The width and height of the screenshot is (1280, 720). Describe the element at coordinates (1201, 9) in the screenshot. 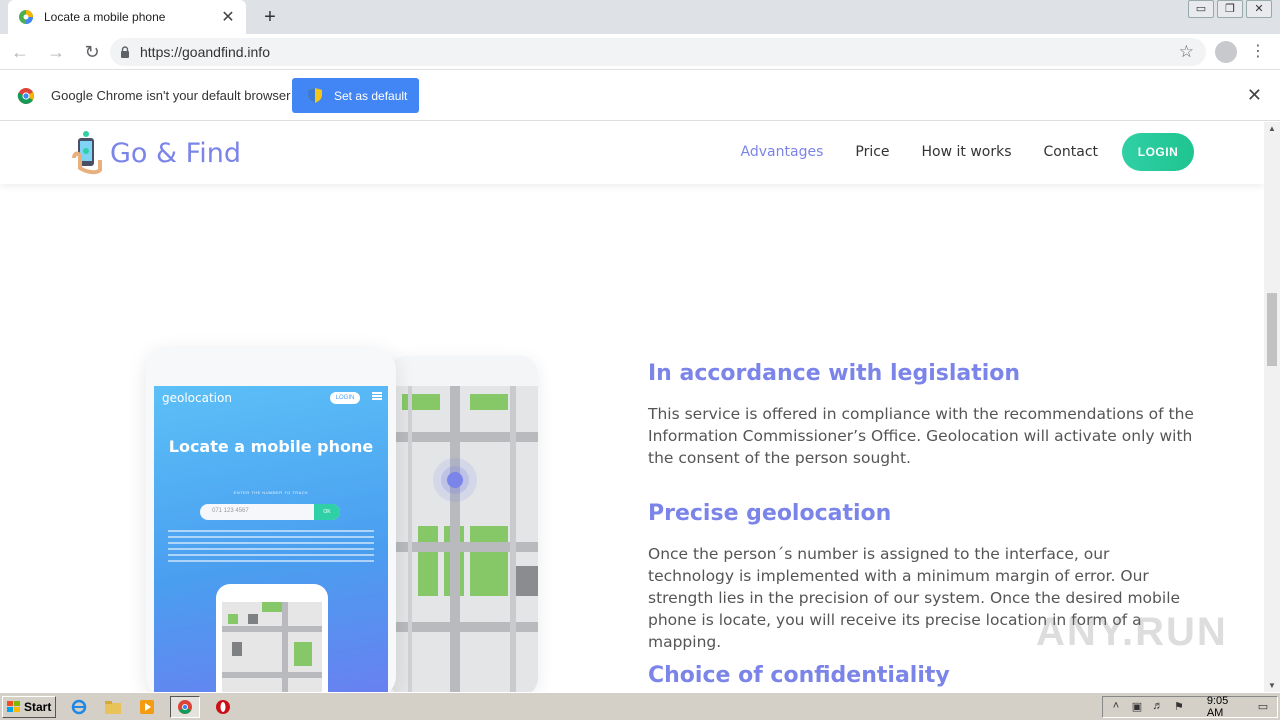

I see `minimize-button: ▭` at that location.